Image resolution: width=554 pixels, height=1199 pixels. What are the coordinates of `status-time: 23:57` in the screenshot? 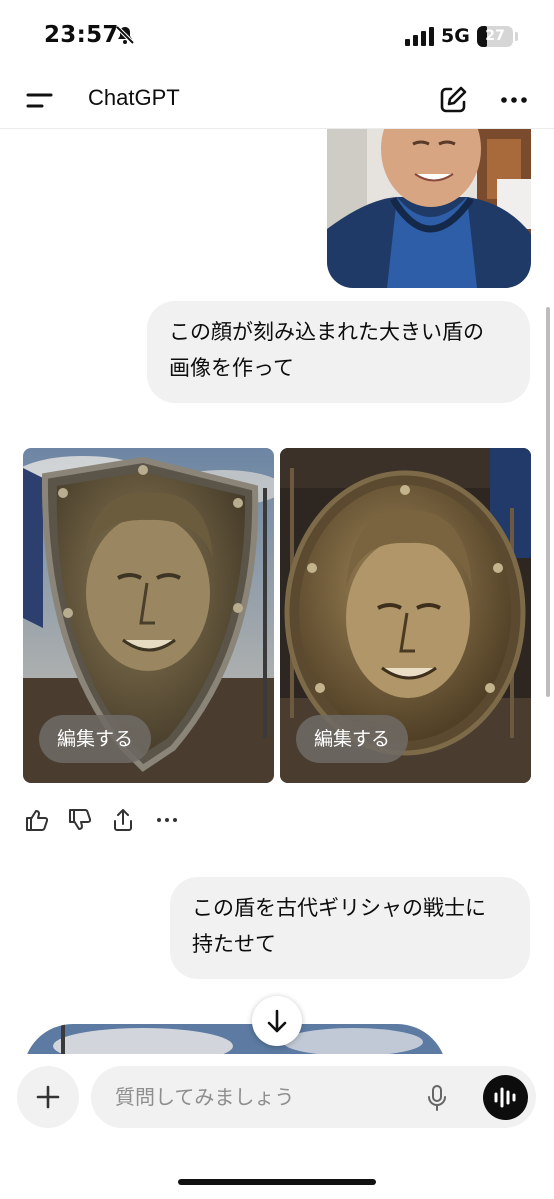 It's located at (81, 35).